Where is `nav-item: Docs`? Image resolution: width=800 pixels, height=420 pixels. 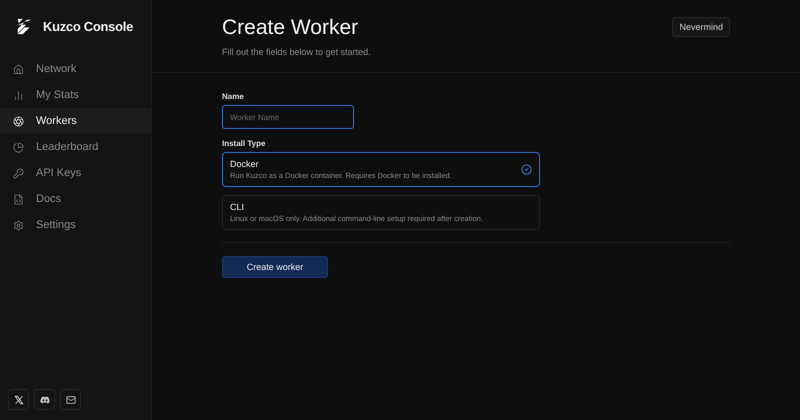 nav-item: Docs is located at coordinates (75, 199).